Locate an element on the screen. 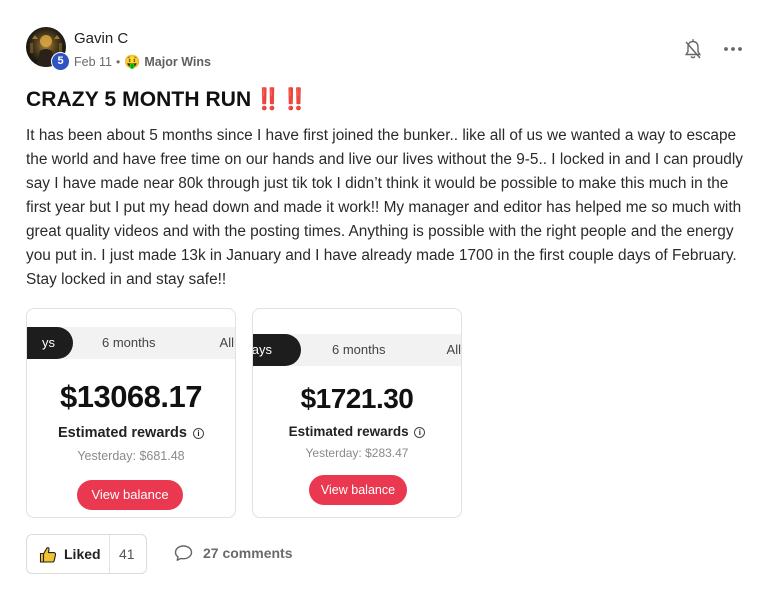  like-button: Liked 41 is located at coordinates (86, 554).